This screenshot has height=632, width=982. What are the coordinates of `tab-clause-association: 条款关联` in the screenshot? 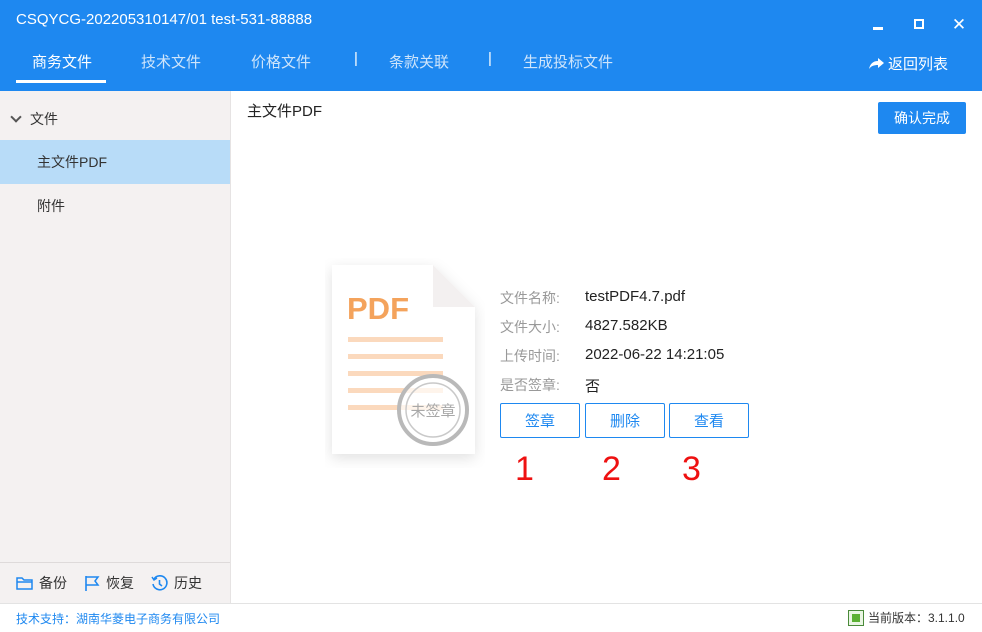 It's located at (419, 61).